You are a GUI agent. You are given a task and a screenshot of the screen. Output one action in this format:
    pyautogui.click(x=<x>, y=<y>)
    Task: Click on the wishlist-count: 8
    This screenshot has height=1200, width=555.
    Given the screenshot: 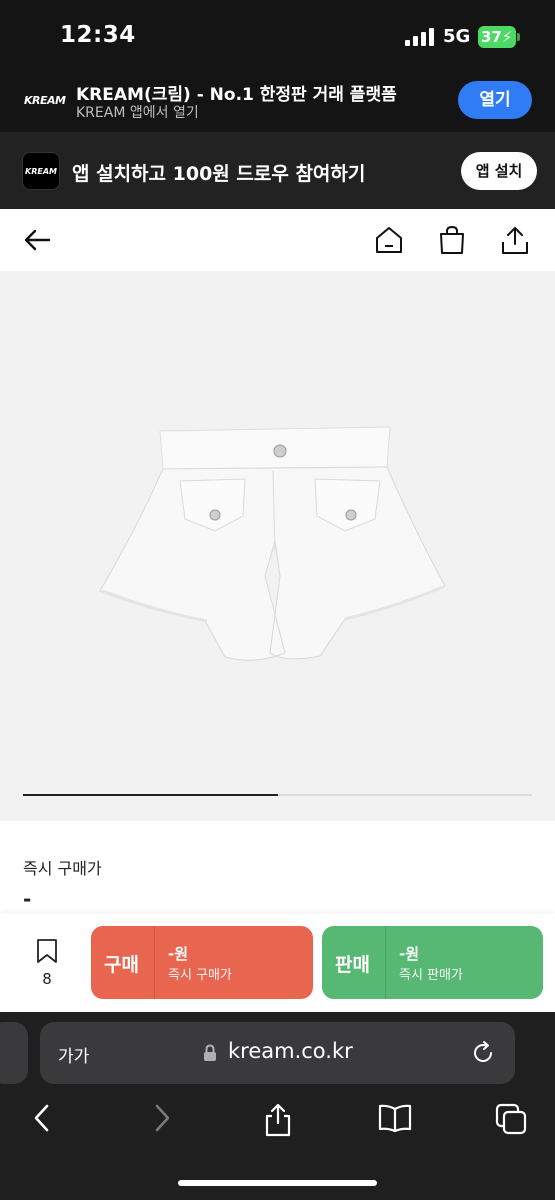 What is the action you would take?
    pyautogui.click(x=47, y=979)
    